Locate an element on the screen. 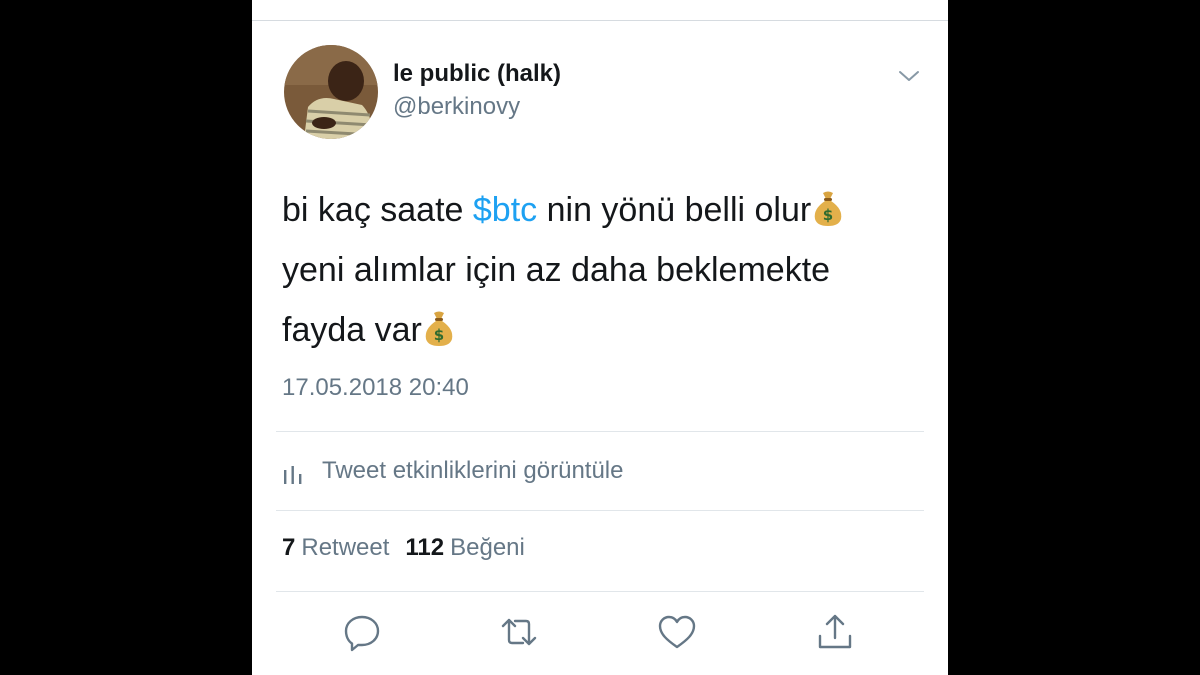 The height and width of the screenshot is (675, 1200). display-name: le public (halk) is located at coordinates (477, 74).